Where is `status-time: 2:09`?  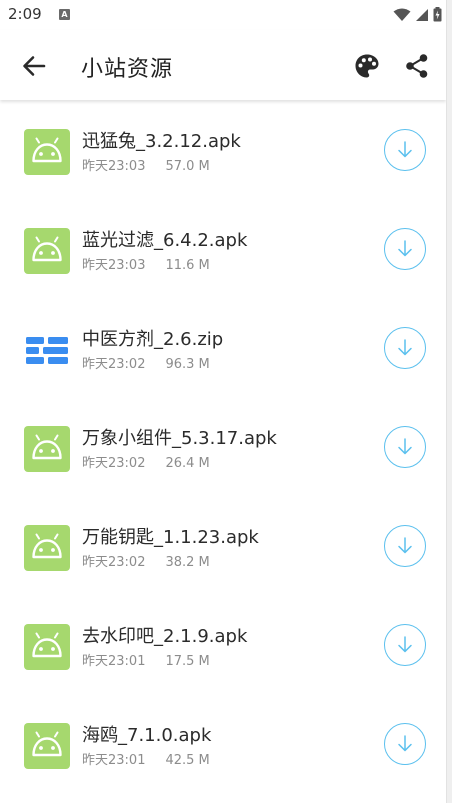 status-time: 2:09 is located at coordinates (25, 14).